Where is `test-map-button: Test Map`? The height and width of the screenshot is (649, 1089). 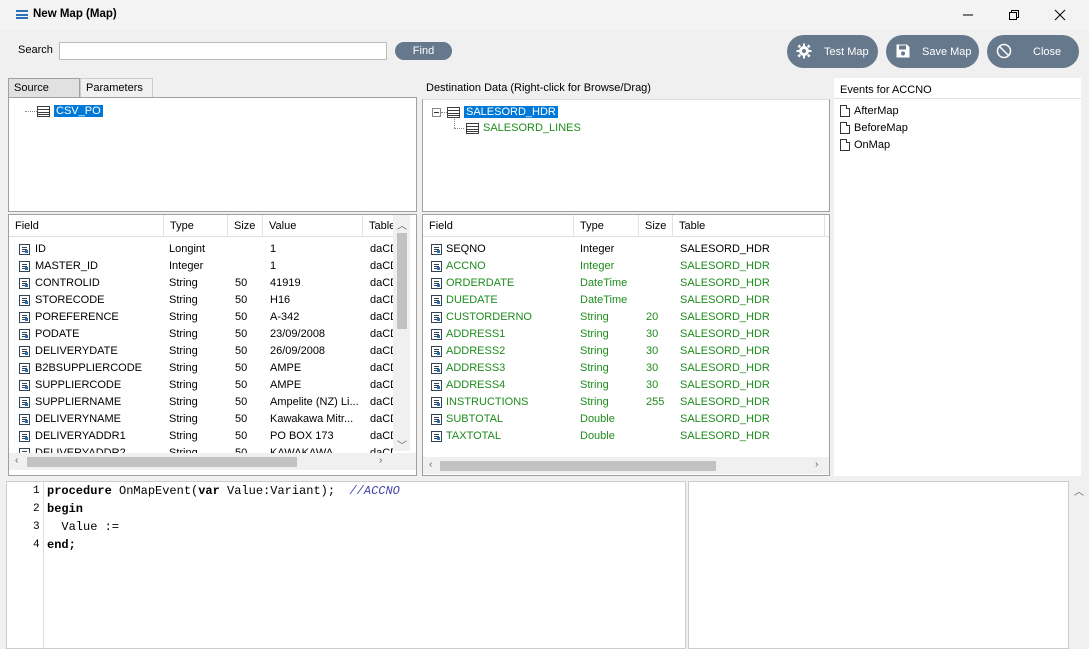
test-map-button: Test Map is located at coordinates (832, 51).